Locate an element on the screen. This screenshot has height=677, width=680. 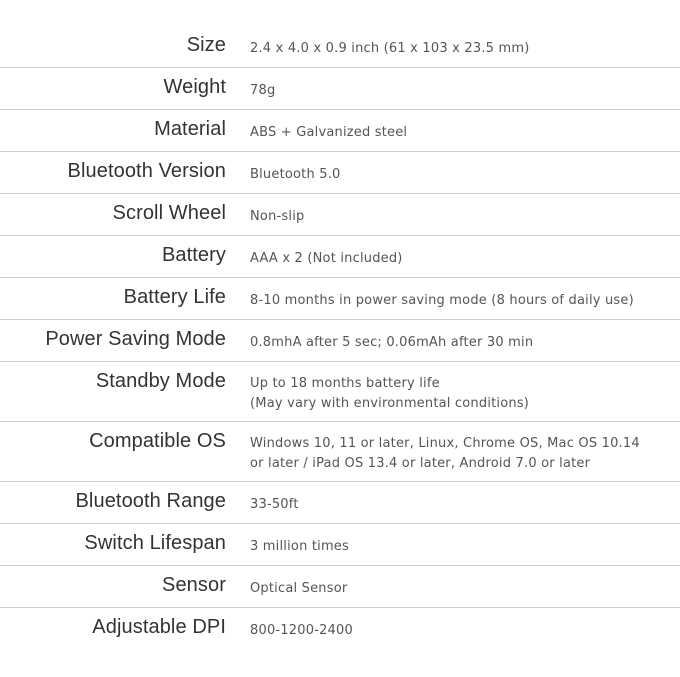
spec-row-adjustable-dpi: Adjustable DPI 800-1200-2400 is located at coordinates (340, 629).